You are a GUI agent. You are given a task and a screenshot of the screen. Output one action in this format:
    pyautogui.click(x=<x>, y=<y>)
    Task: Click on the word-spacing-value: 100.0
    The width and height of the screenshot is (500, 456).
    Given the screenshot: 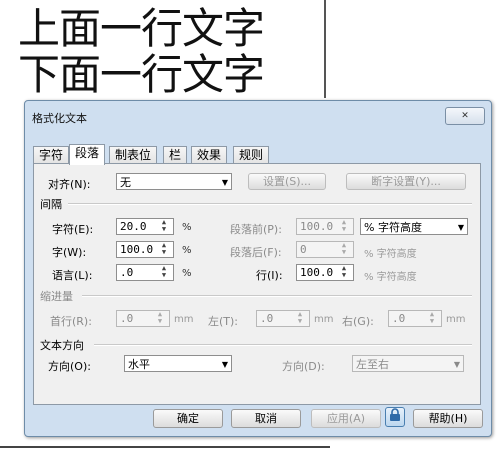 What is the action you would take?
    pyautogui.click(x=137, y=249)
    